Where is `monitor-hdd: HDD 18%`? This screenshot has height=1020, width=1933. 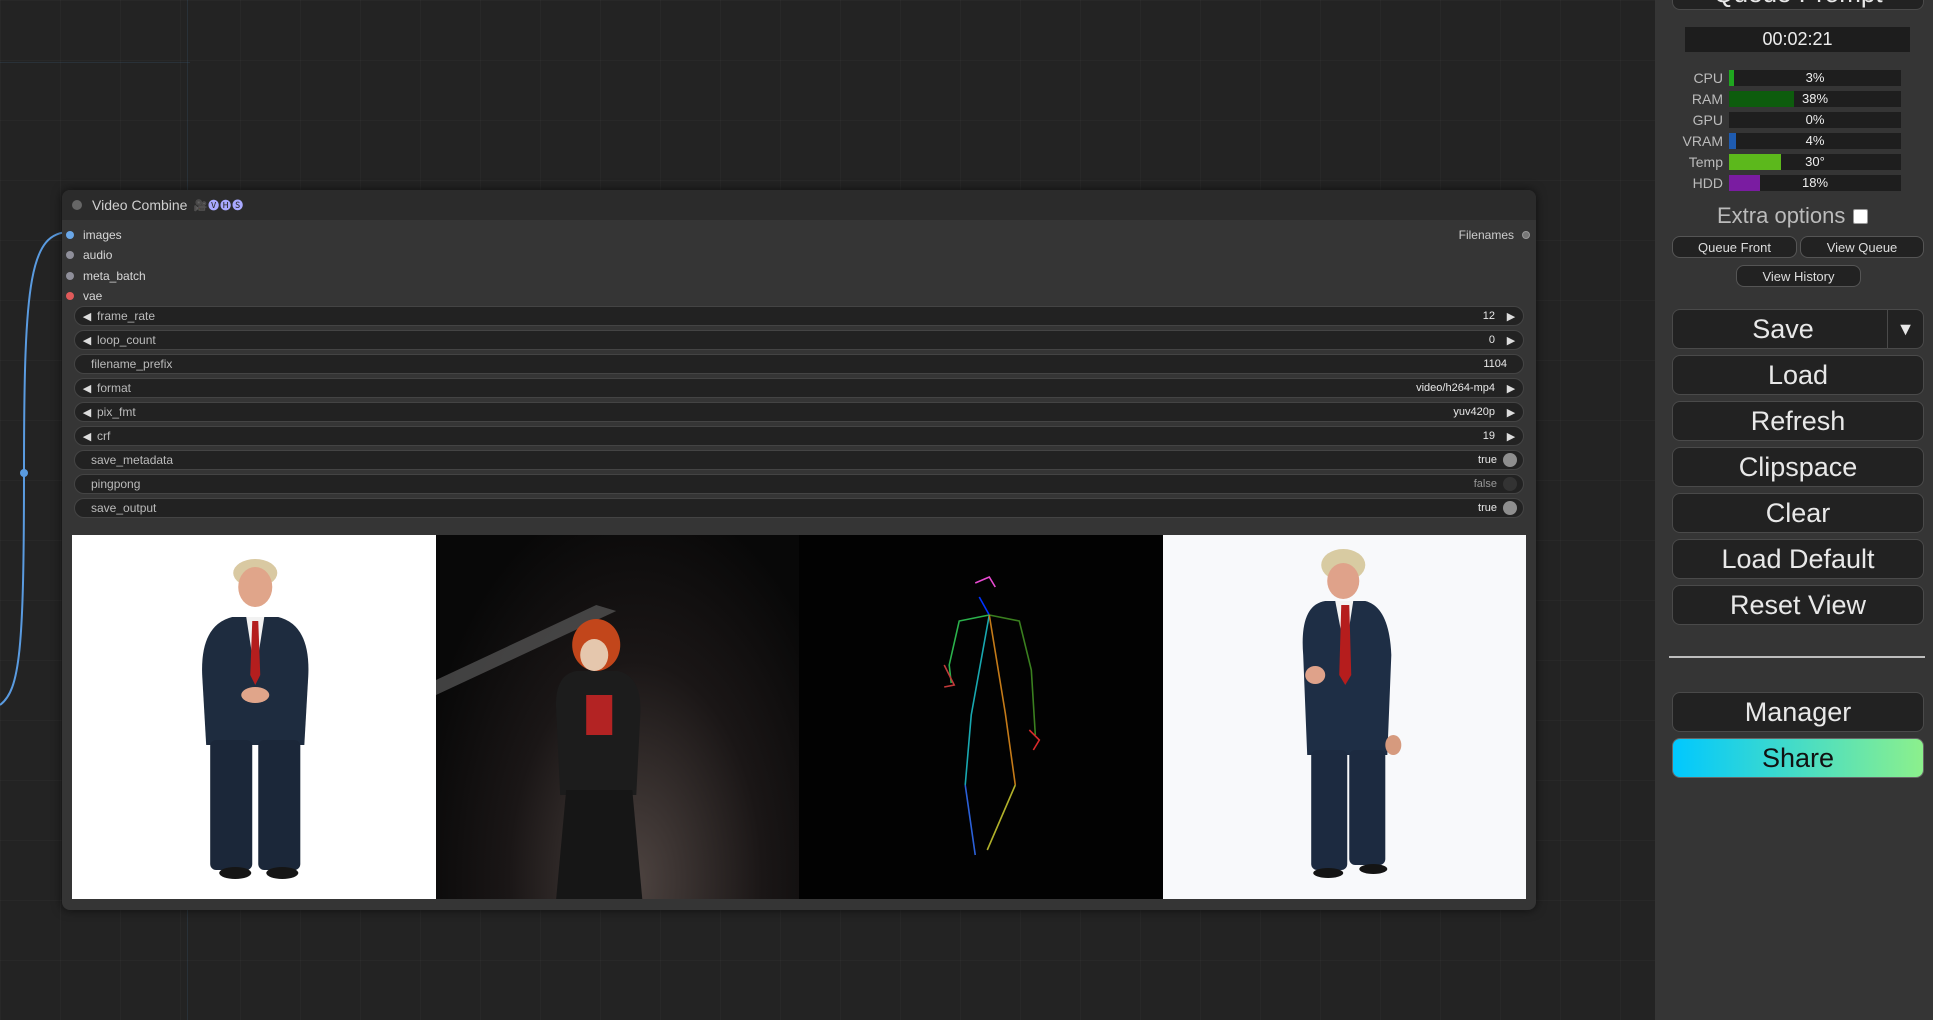
monitor-hdd: HDD 18% is located at coordinates (1795, 182).